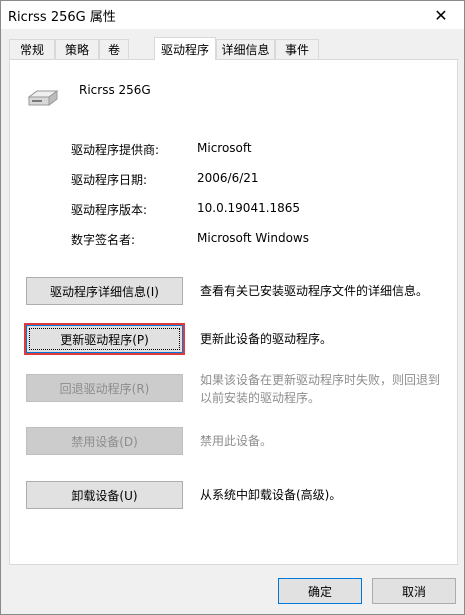 This screenshot has height=615, width=465. What do you see at coordinates (320, 591) in the screenshot?
I see `ok-button: 确定` at bounding box center [320, 591].